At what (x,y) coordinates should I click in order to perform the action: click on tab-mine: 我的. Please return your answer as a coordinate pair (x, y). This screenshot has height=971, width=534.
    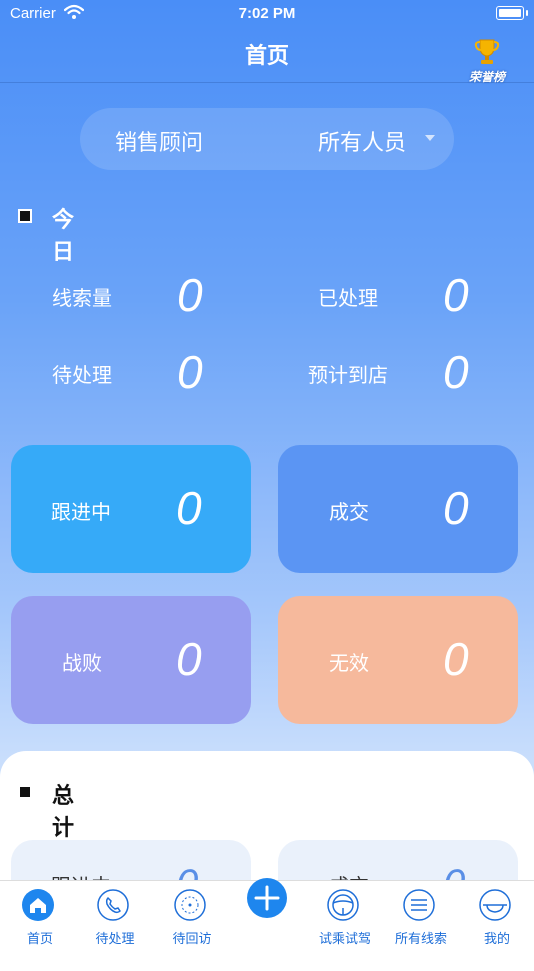
    Looking at the image, I should click on (497, 916).